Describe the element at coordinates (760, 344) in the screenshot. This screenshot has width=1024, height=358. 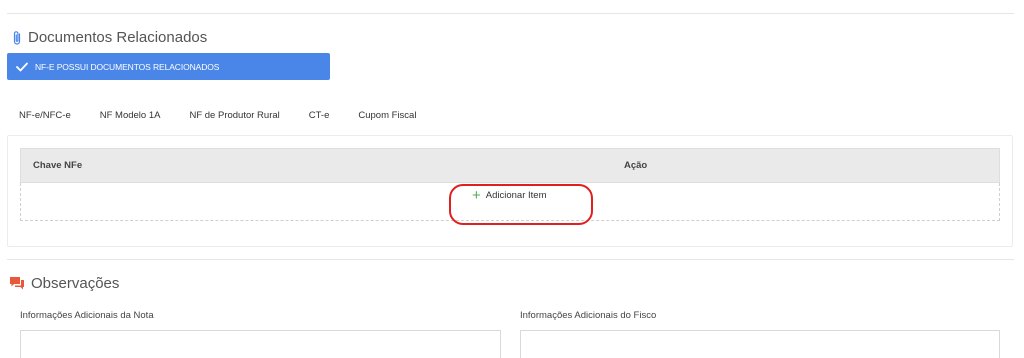
I see `info-adicionais-fisco-input` at that location.